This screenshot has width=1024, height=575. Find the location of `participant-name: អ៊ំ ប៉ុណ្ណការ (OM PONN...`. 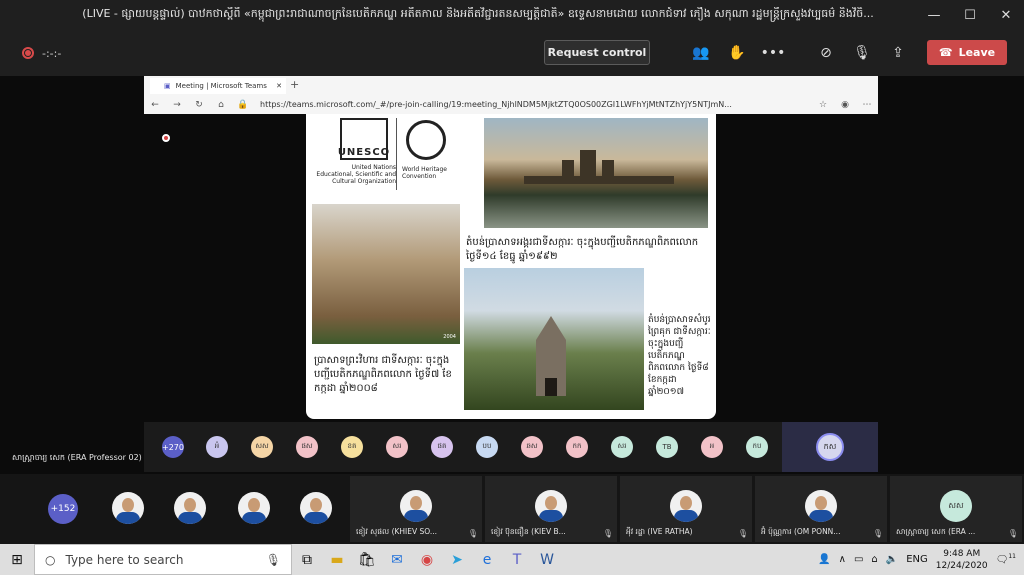

participant-name: អ៊ំ ប៉ុណ្ណការ (OM PONN... is located at coordinates (801, 531).